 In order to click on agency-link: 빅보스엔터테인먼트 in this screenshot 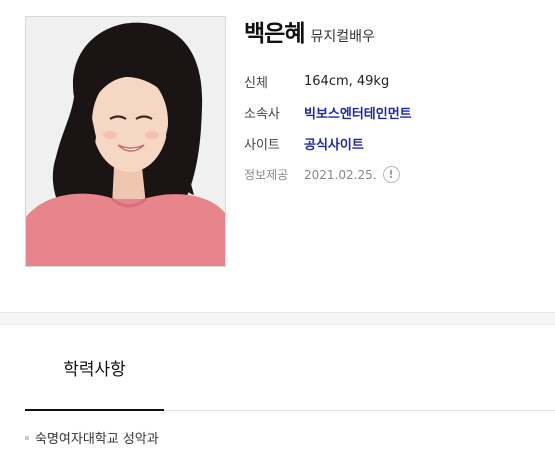, I will do `click(358, 112)`.